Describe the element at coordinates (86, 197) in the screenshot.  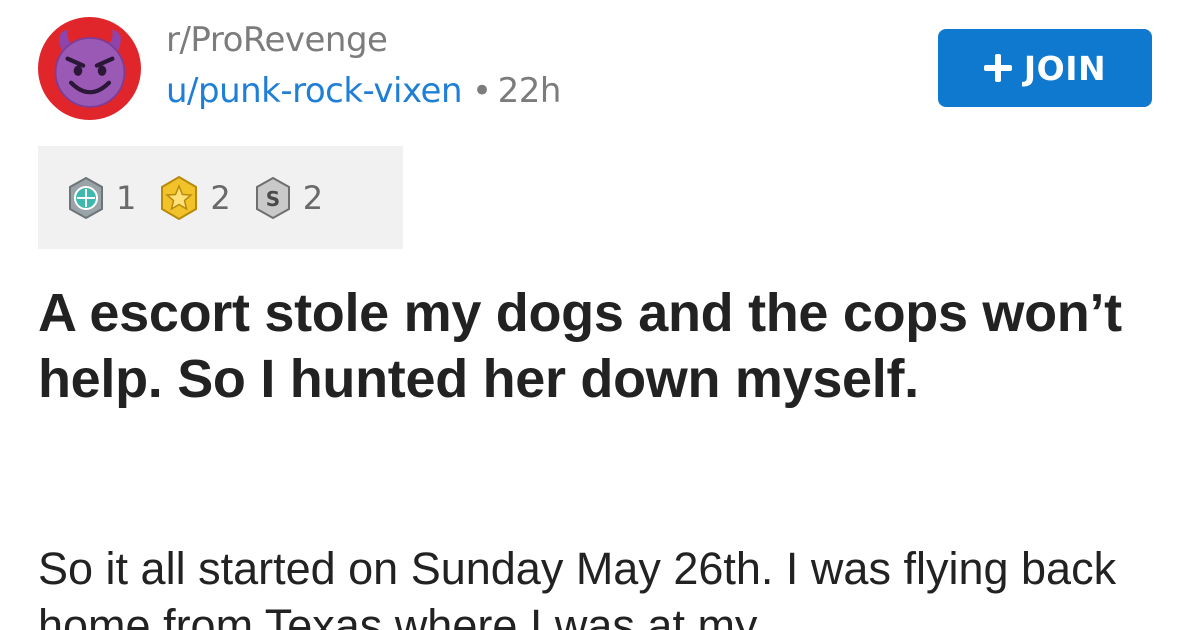
I see `platinum-award-icon` at that location.